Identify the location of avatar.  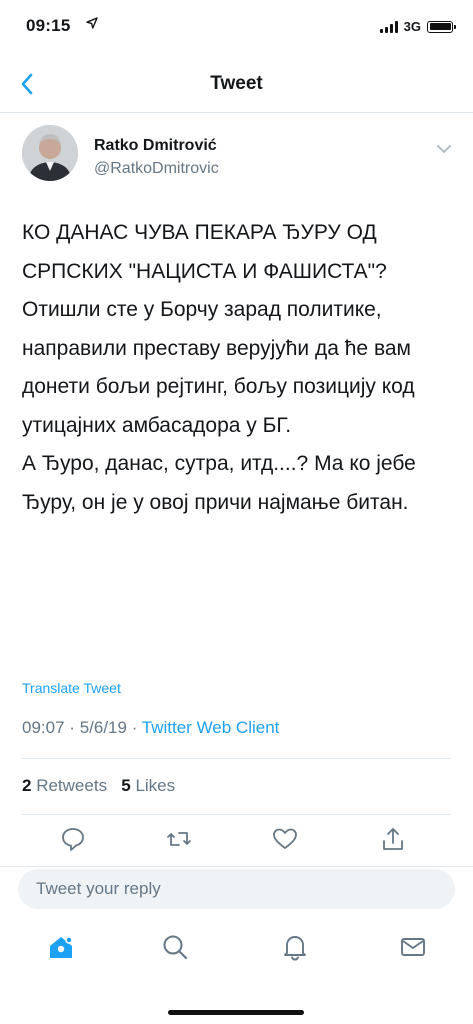
(50, 153).